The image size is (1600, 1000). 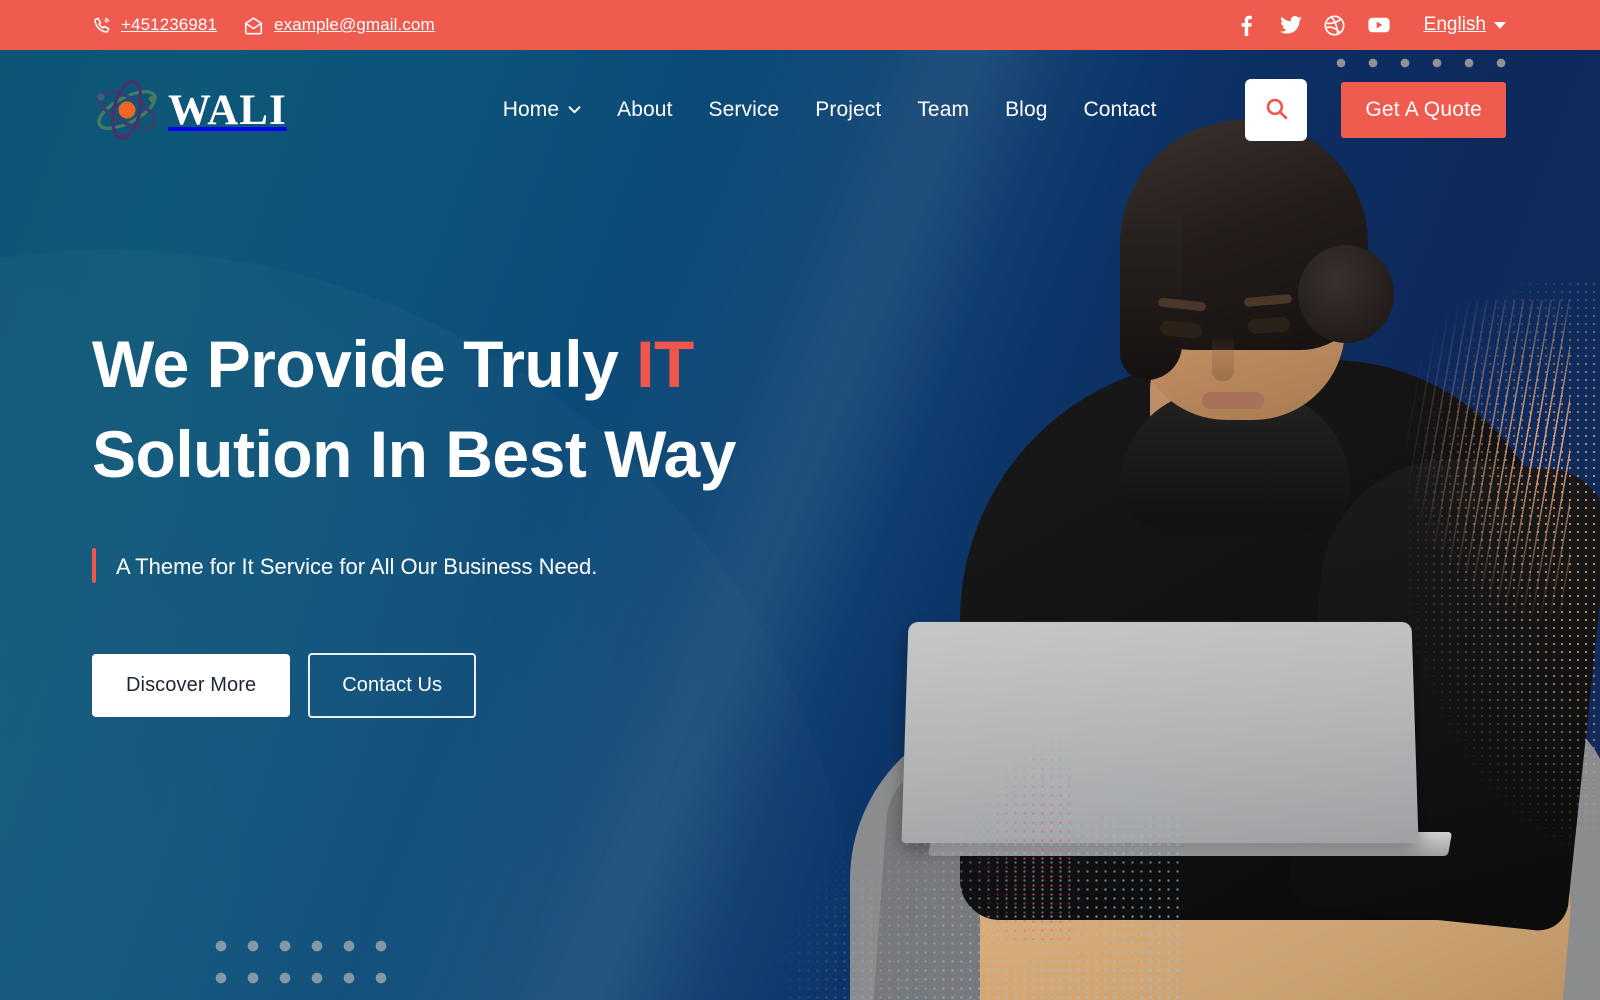 I want to click on nav-label-team: Team, so click(x=943, y=109).